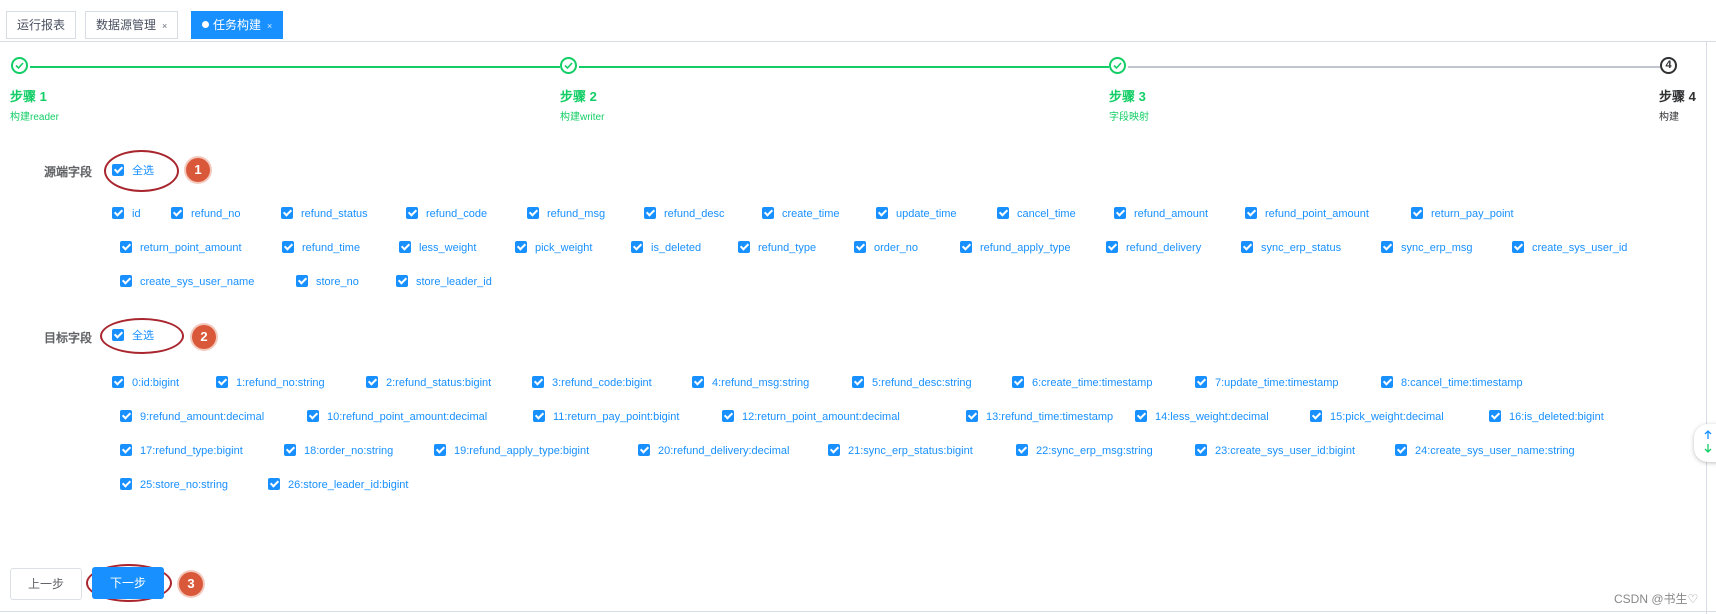  Describe the element at coordinates (1082, 383) in the screenshot. I see `target-field-checkbox: 6:create_time:timestamp` at that location.